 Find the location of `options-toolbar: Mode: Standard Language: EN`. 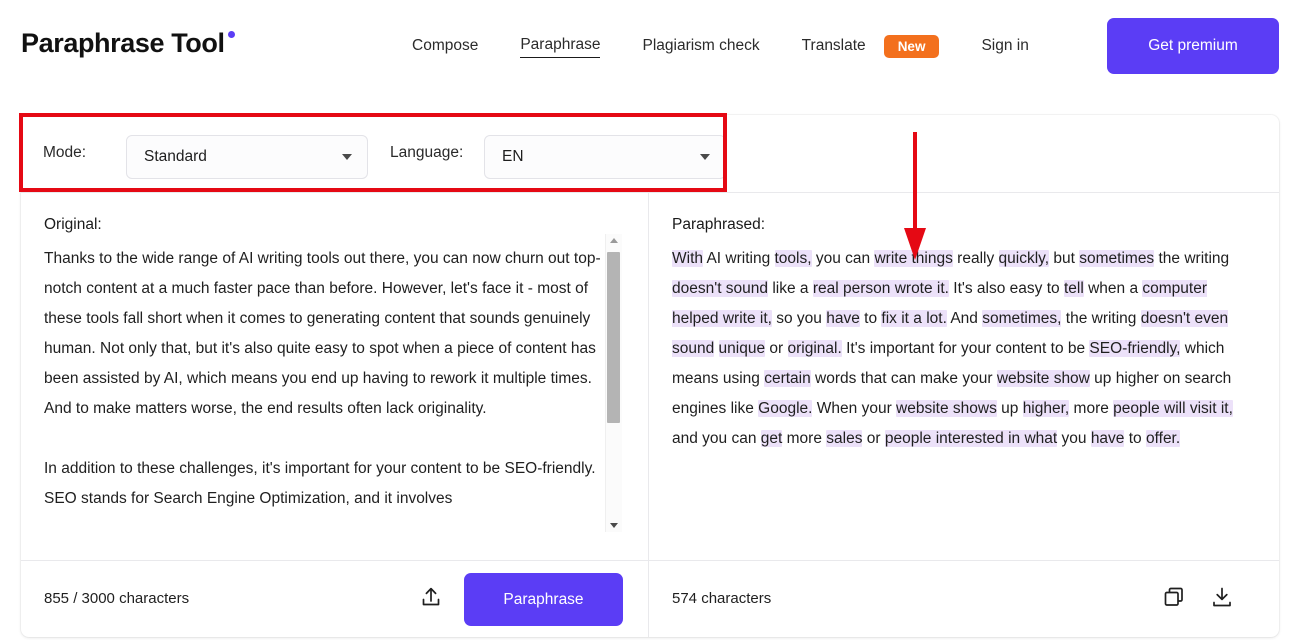

options-toolbar: Mode: Standard Language: EN is located at coordinates (650, 154).